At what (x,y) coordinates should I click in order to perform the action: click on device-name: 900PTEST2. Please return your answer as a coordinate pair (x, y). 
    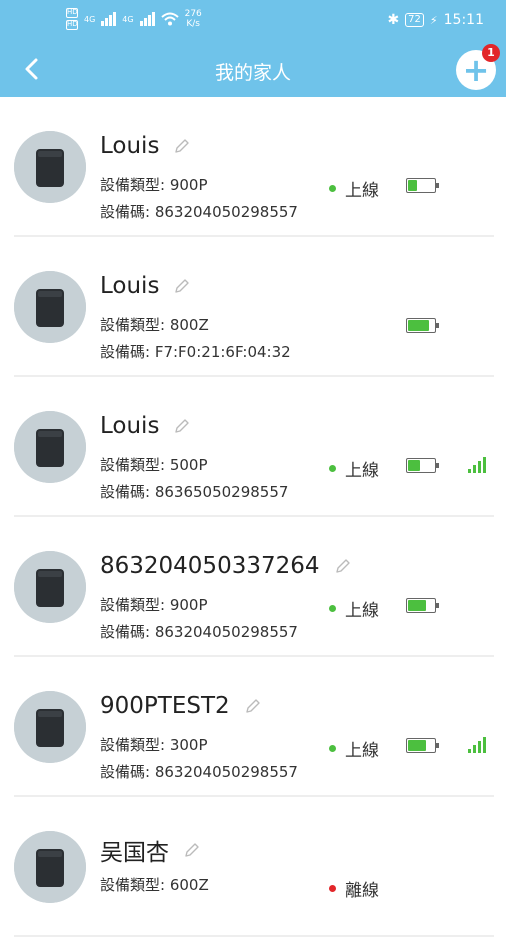
    Looking at the image, I should click on (165, 706).